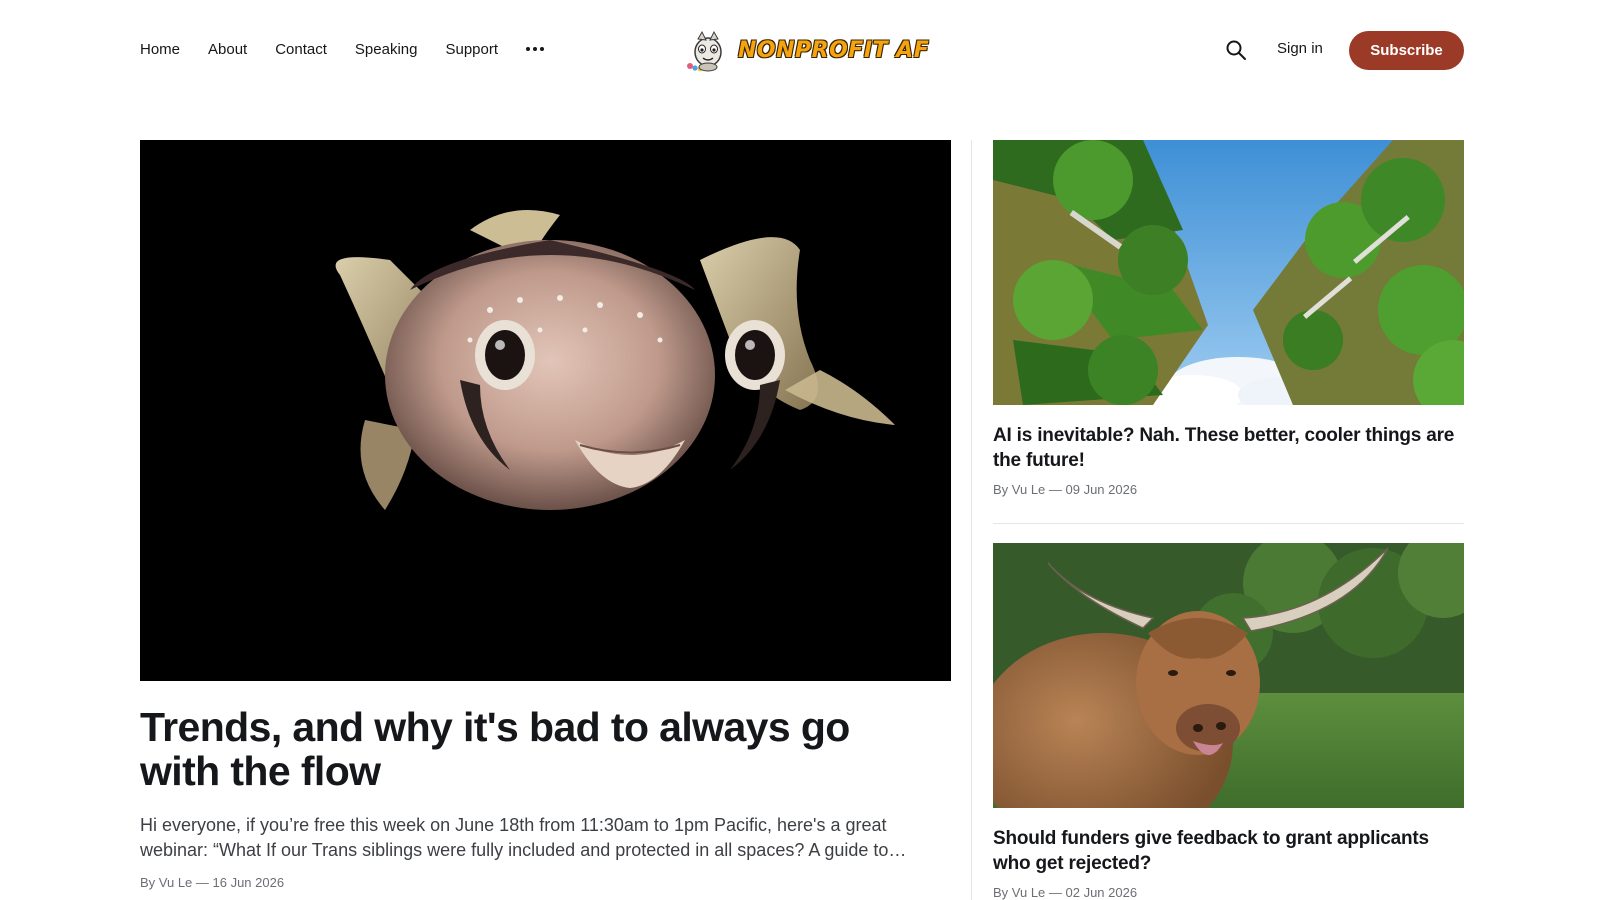 The image size is (1600, 900). Describe the element at coordinates (1228, 523) in the screenshot. I see `post-divider` at that location.